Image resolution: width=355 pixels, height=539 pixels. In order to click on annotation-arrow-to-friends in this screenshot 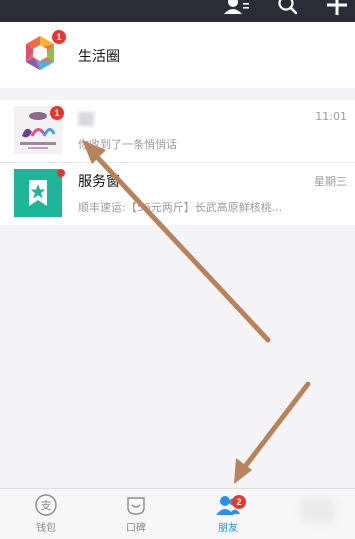, I will do `click(276, 426)`.